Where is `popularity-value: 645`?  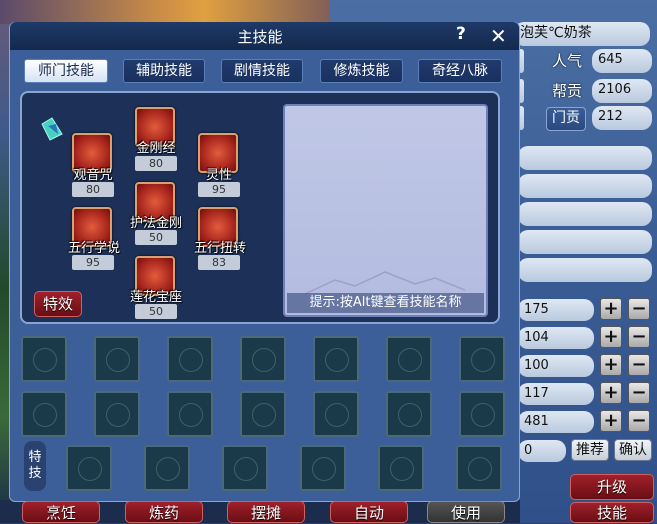
popularity-value: 645 is located at coordinates (622, 61).